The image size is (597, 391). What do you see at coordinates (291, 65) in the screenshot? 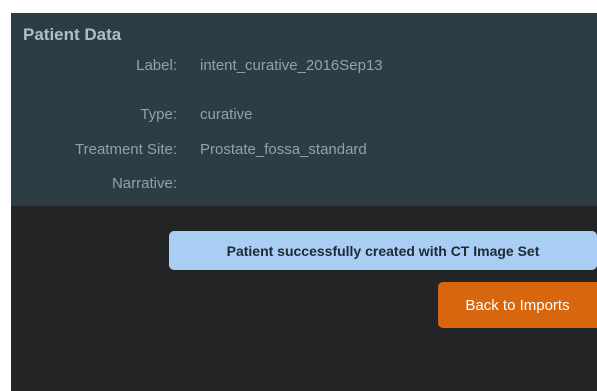
I see `field-label-value: intent_curative_2016Sep13` at bounding box center [291, 65].